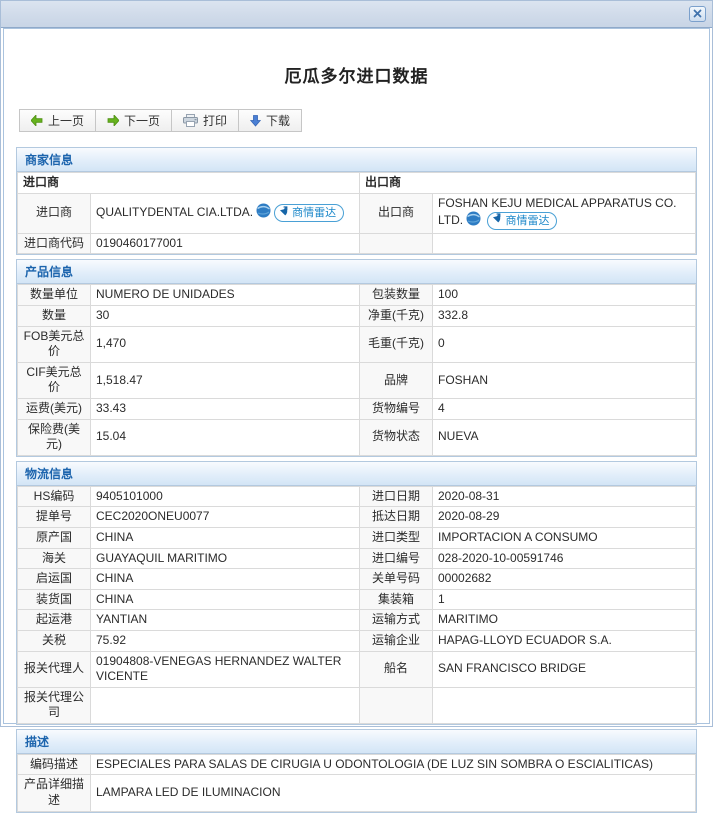 The width and height of the screenshot is (713, 813). What do you see at coordinates (356, 620) in the screenshot?
I see `table-row: 起运港 YANTIAN 运输方式 MARITIMO` at bounding box center [356, 620].